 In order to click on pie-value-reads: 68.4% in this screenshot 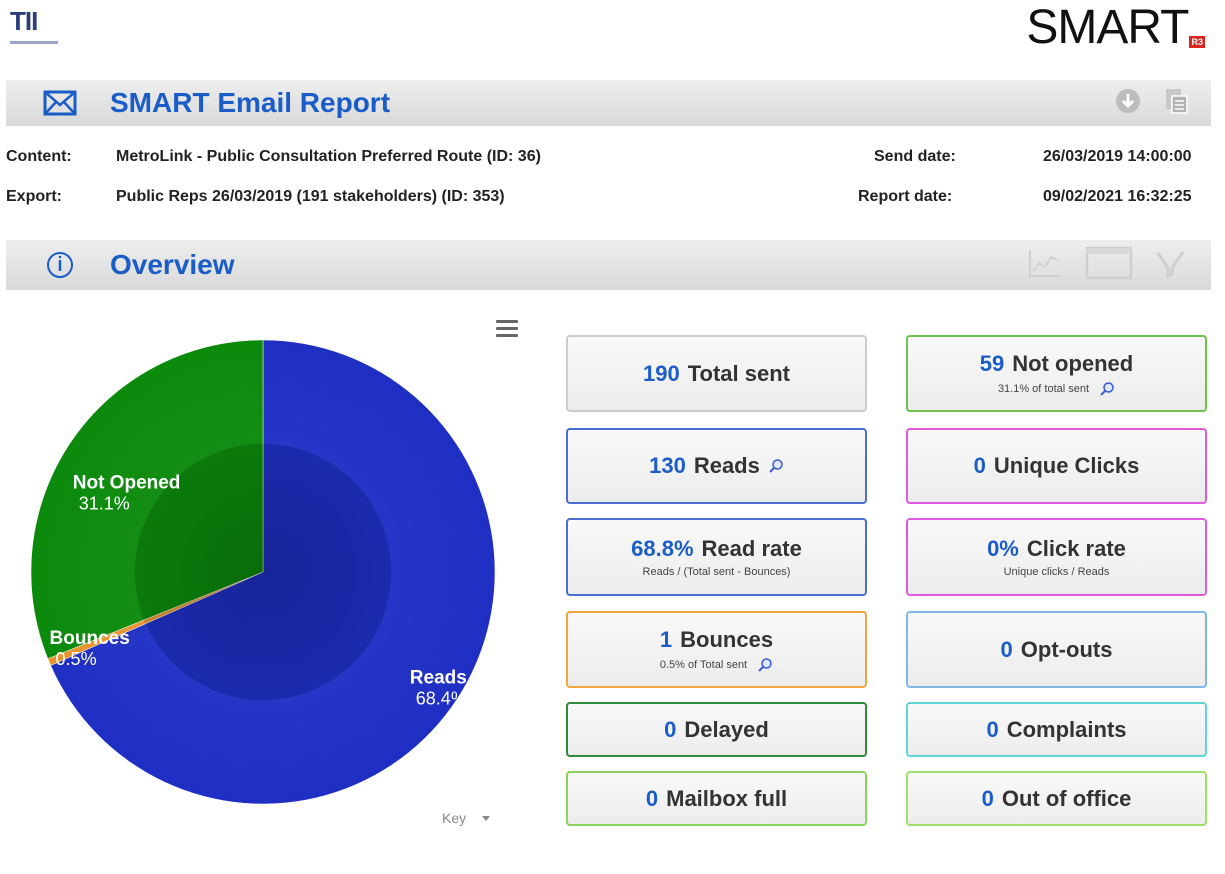, I will do `click(441, 698)`.